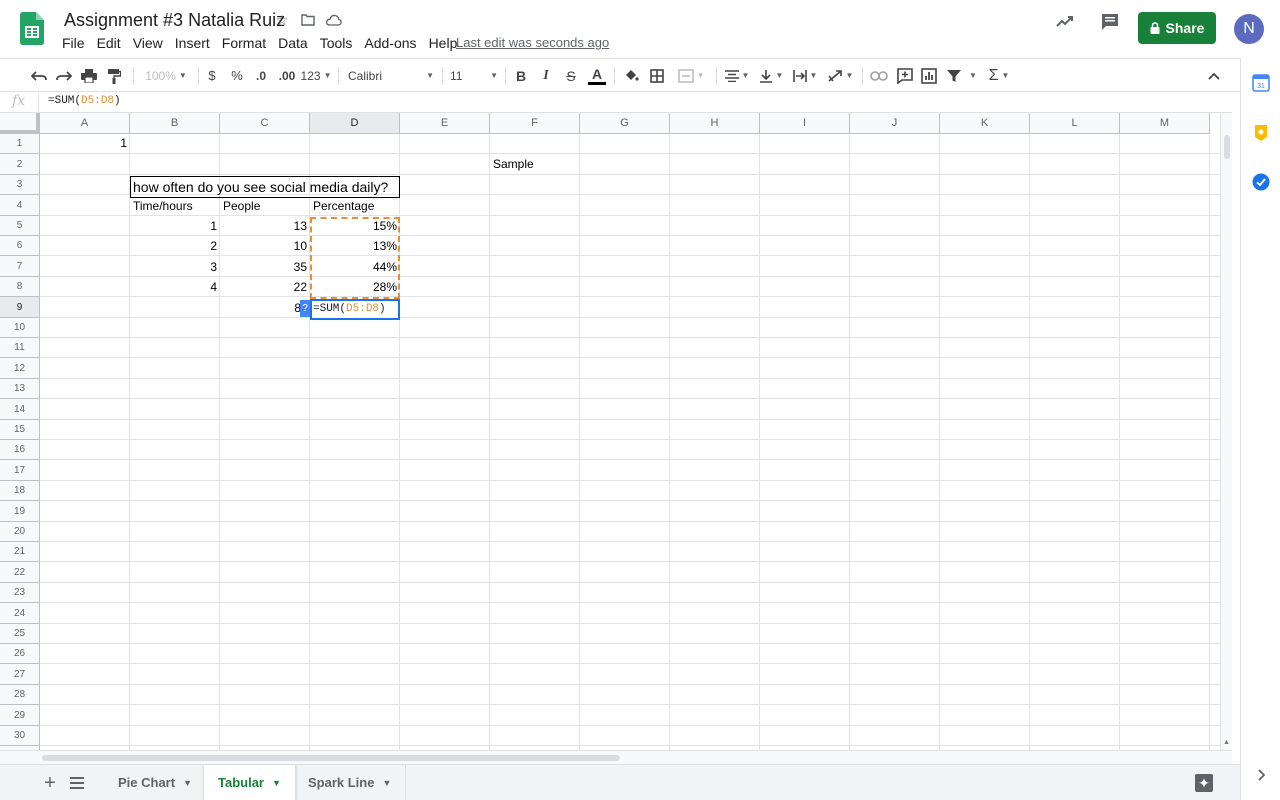 This screenshot has width=1280, height=800. What do you see at coordinates (334, 20) in the screenshot?
I see `cloud-status-icon` at bounding box center [334, 20].